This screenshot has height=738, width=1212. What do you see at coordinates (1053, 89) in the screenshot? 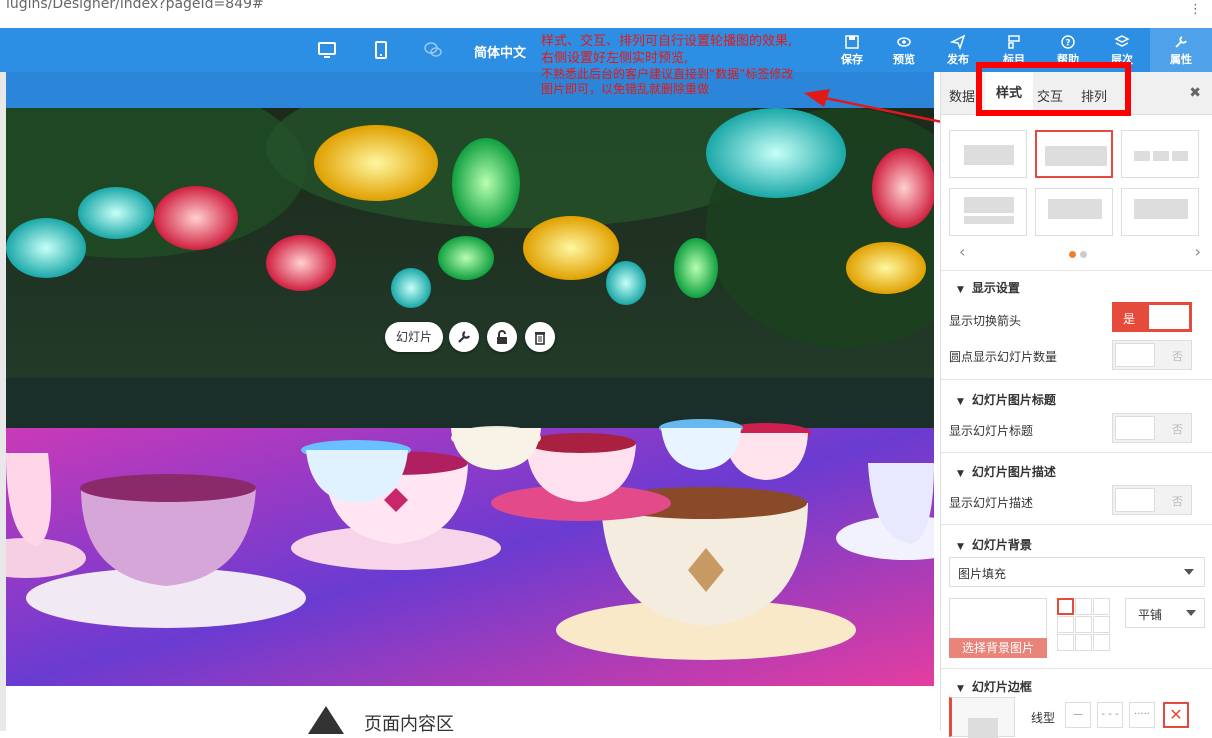
I see `annotation-highlight-box` at bounding box center [1053, 89].